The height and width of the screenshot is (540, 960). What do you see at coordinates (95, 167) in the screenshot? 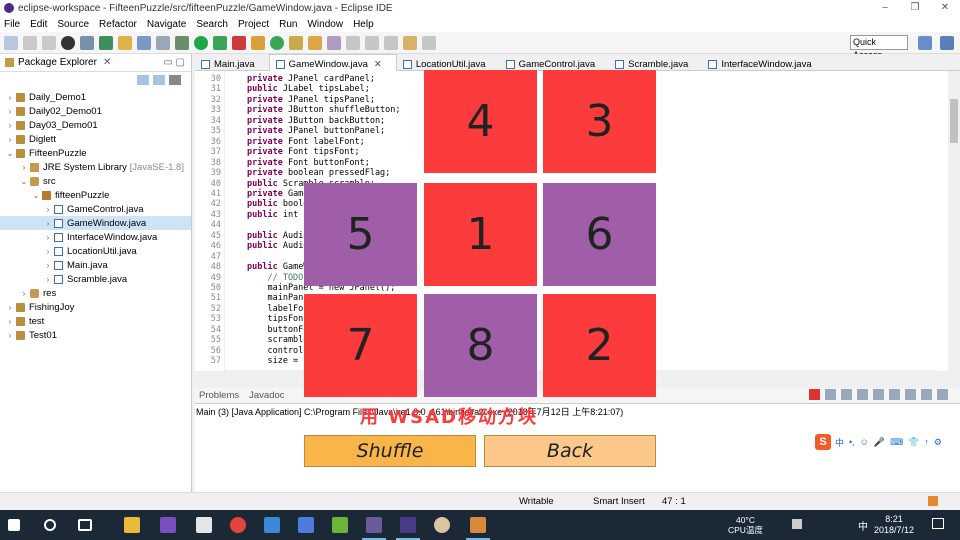
I see `tree-item-jre-library: › JRE System Library [JavaSE-1.8]` at bounding box center [95, 167].